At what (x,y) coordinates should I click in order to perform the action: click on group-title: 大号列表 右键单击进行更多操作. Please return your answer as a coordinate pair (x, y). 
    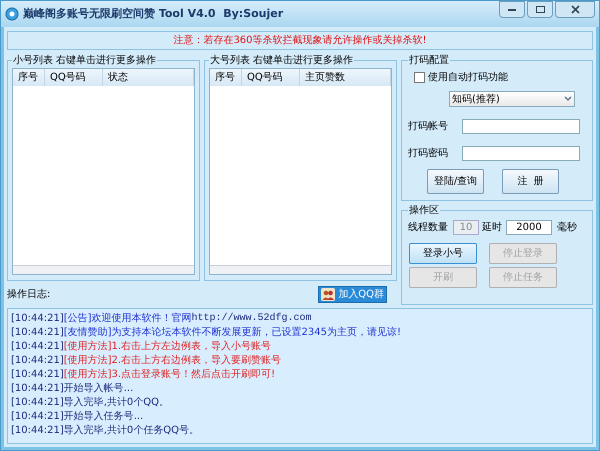
    Looking at the image, I should click on (281, 61).